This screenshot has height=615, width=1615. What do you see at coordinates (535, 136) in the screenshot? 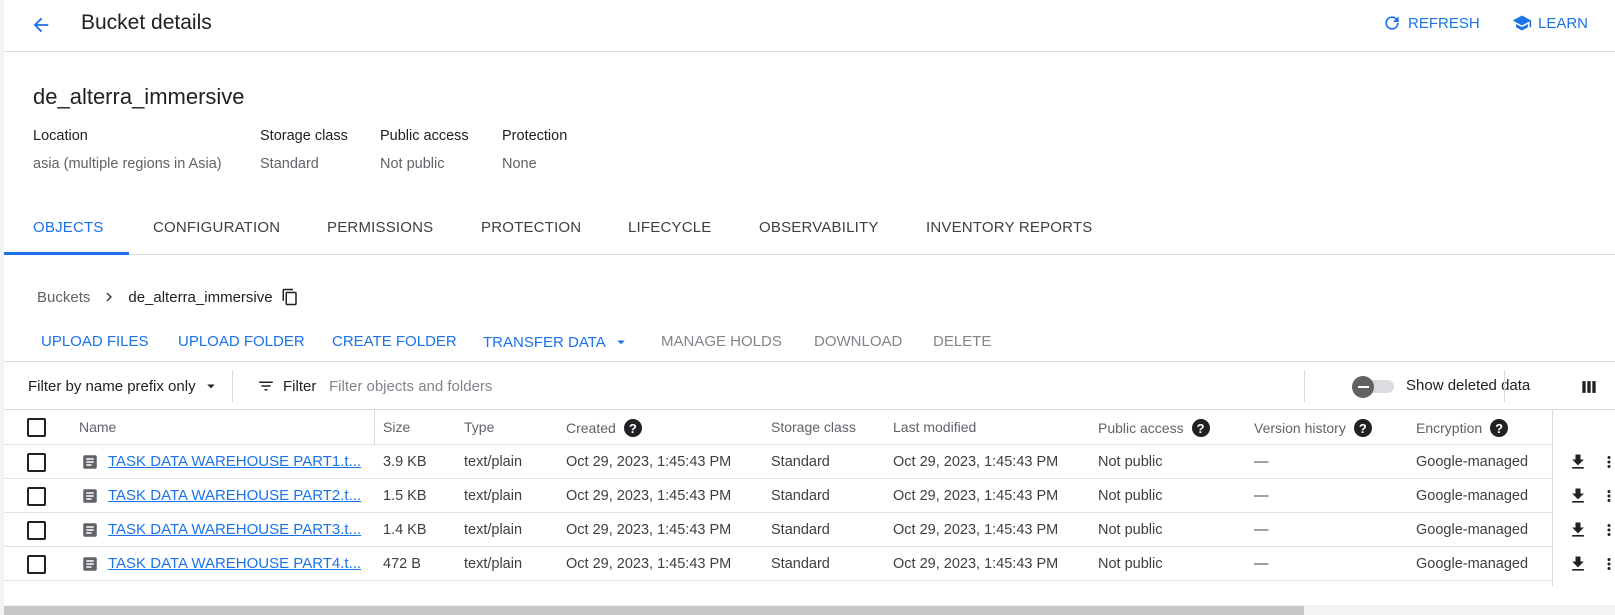
I see `meta-label: Protection` at bounding box center [535, 136].